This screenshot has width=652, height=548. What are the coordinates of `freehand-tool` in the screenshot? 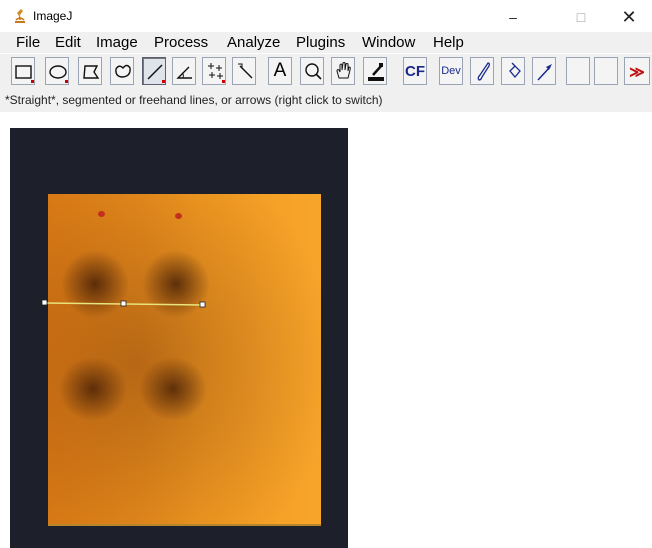 It's located at (122, 71).